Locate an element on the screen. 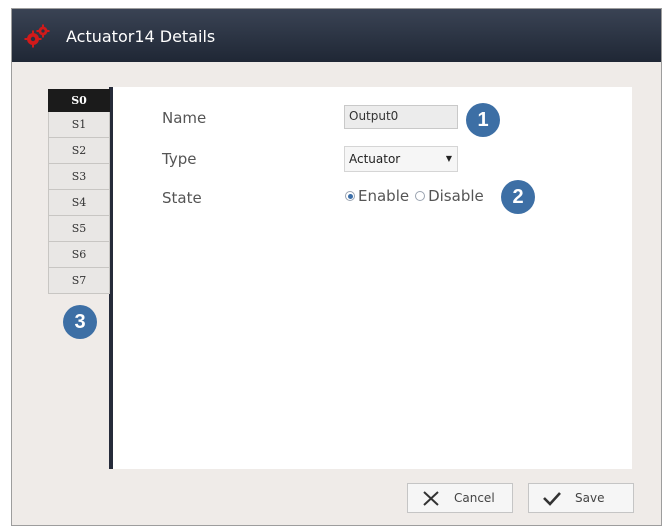 This screenshot has height=526, width=662. tab-s1: S1 is located at coordinates (79, 125).